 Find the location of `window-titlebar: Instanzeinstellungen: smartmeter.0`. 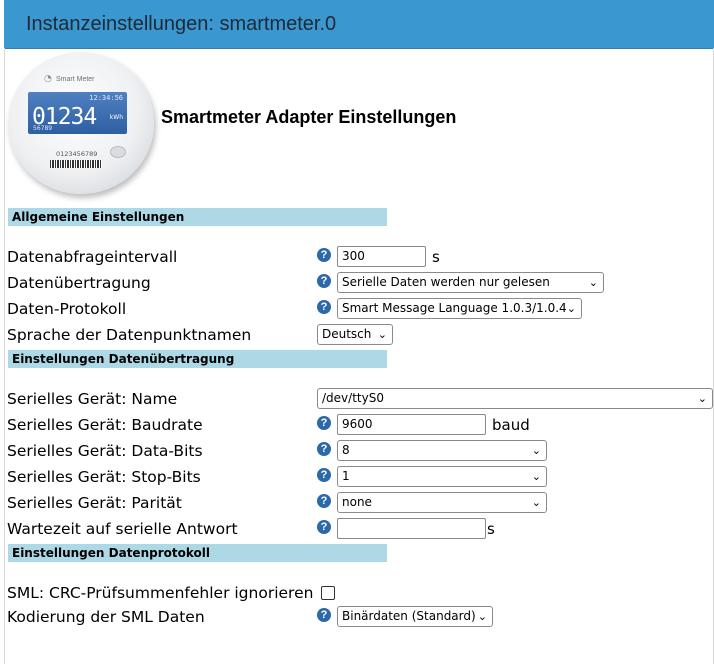

window-titlebar: Instanzeinstellungen: smartmeter.0 is located at coordinates (359, 24).